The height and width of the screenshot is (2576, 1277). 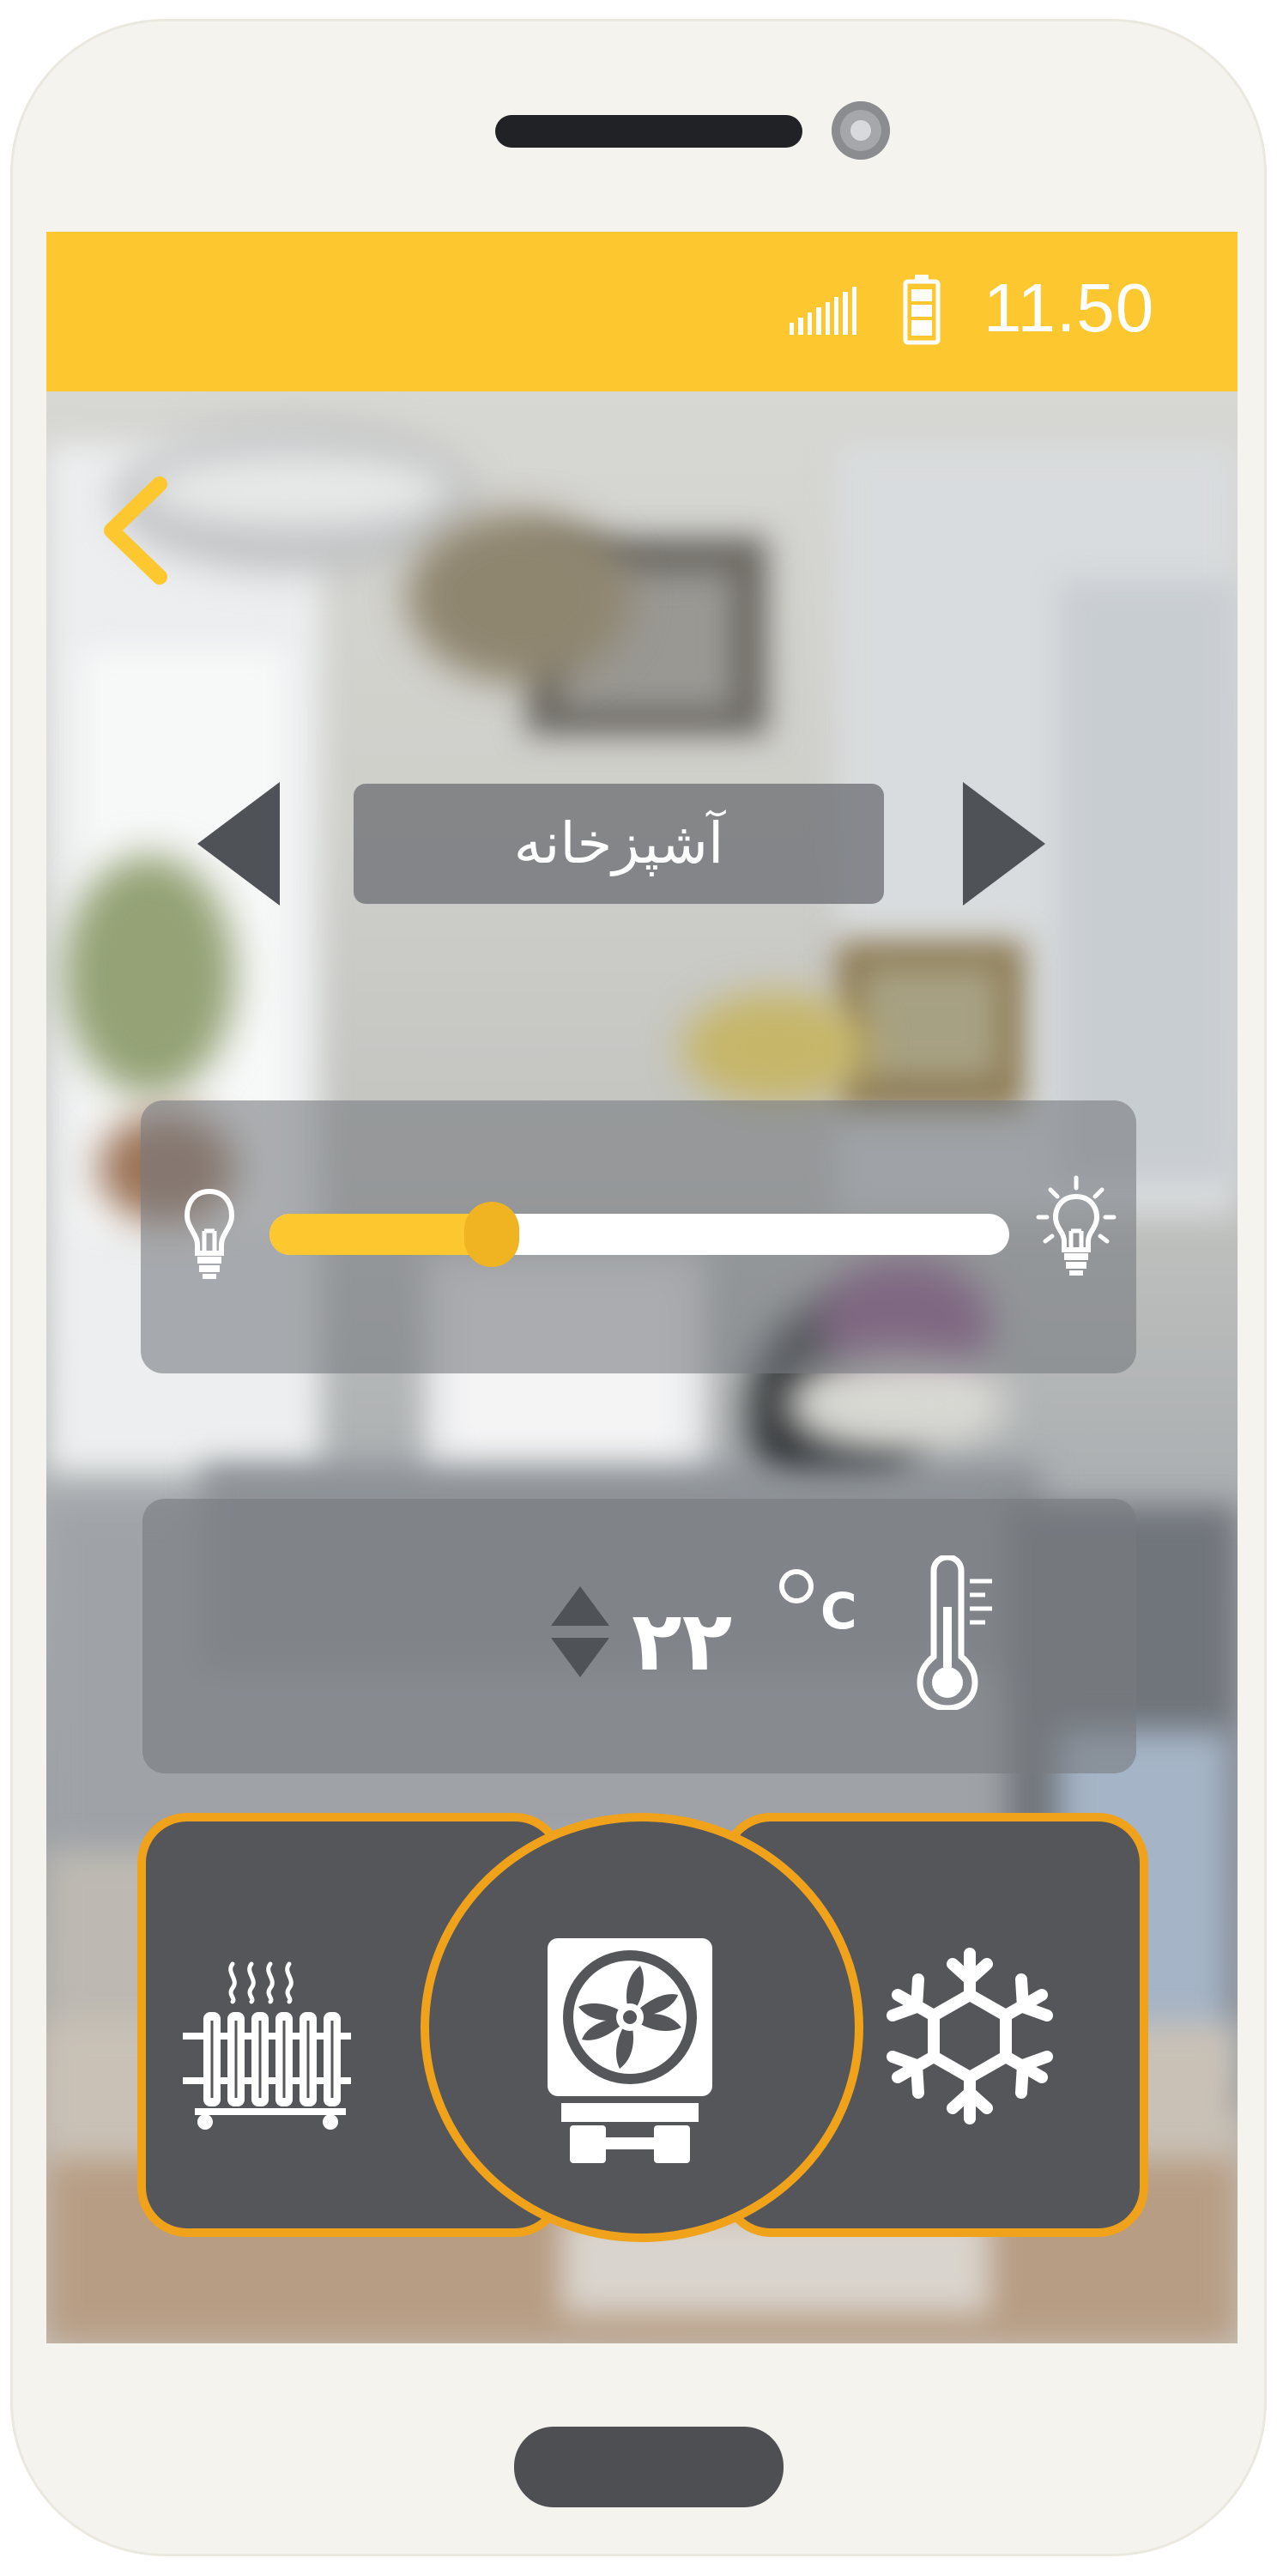 What do you see at coordinates (796, 1586) in the screenshot?
I see `degree-symbol` at bounding box center [796, 1586].